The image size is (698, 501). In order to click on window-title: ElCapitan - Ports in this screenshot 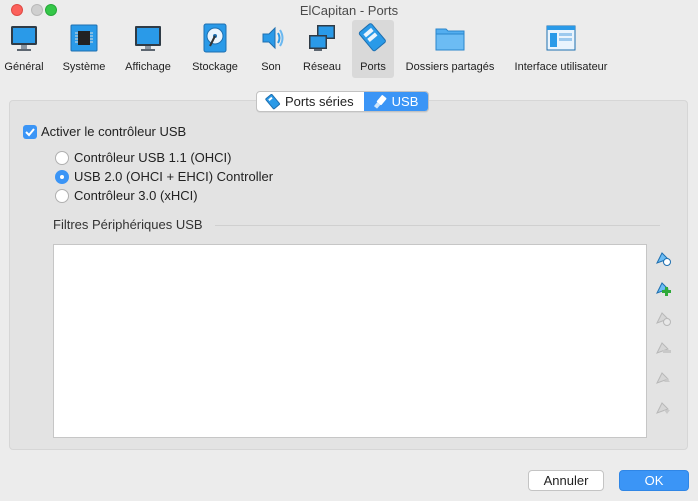, I will do `click(349, 10)`.